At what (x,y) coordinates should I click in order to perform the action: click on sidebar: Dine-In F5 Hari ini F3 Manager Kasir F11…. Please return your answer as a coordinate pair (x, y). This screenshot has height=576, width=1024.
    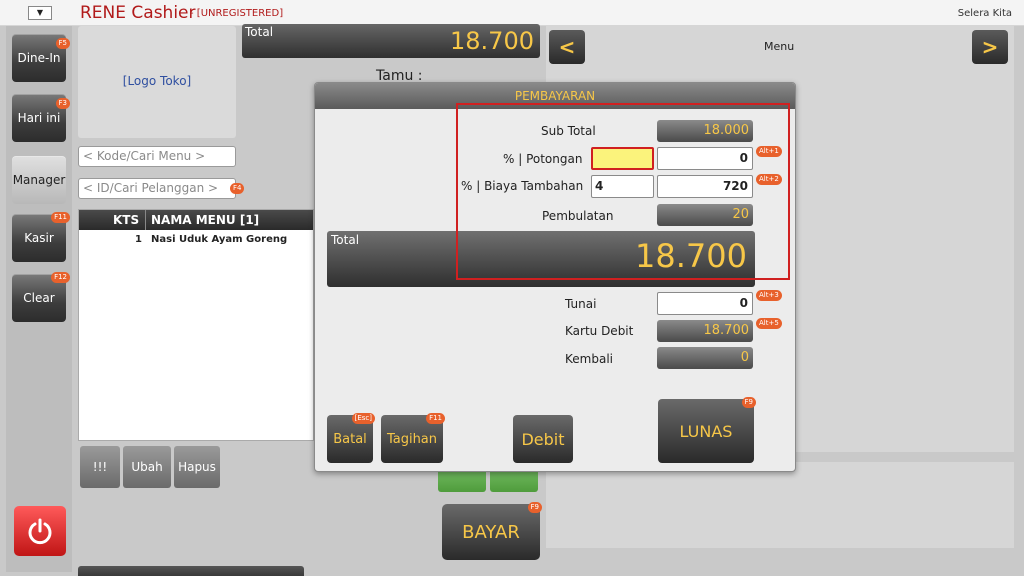
    Looking at the image, I should click on (39, 299).